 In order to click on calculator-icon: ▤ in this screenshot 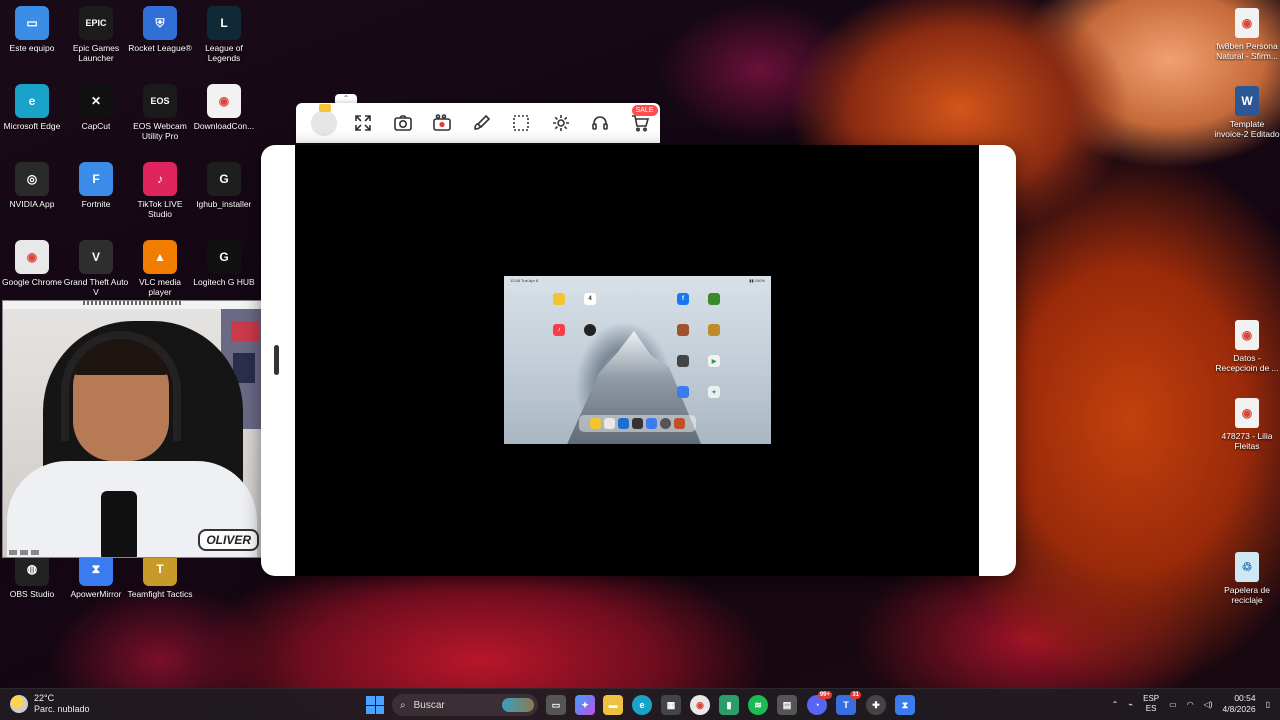, I will do `click(787, 705)`.